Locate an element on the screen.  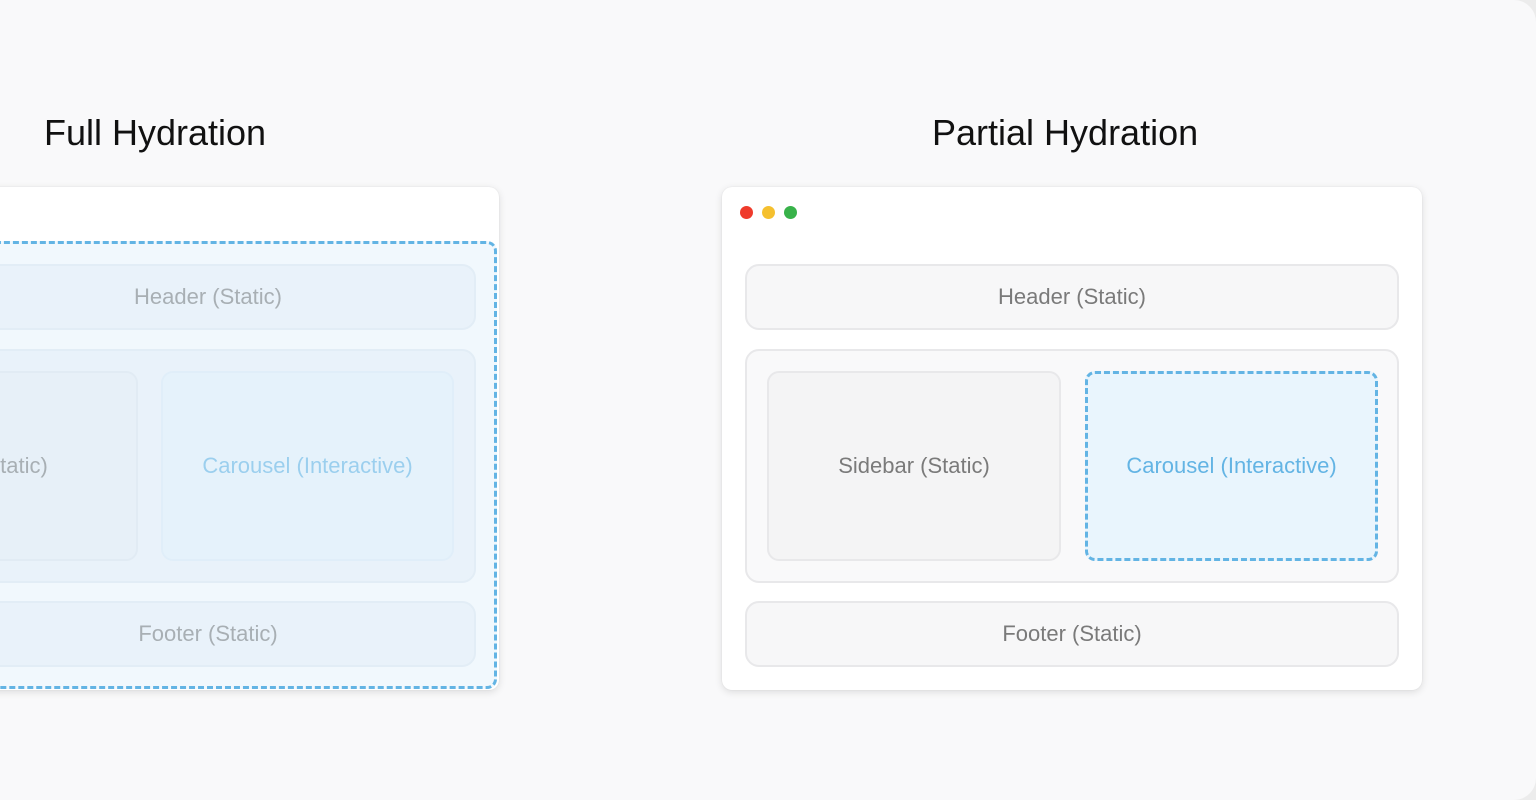
close-dot-icon is located at coordinates (746, 212).